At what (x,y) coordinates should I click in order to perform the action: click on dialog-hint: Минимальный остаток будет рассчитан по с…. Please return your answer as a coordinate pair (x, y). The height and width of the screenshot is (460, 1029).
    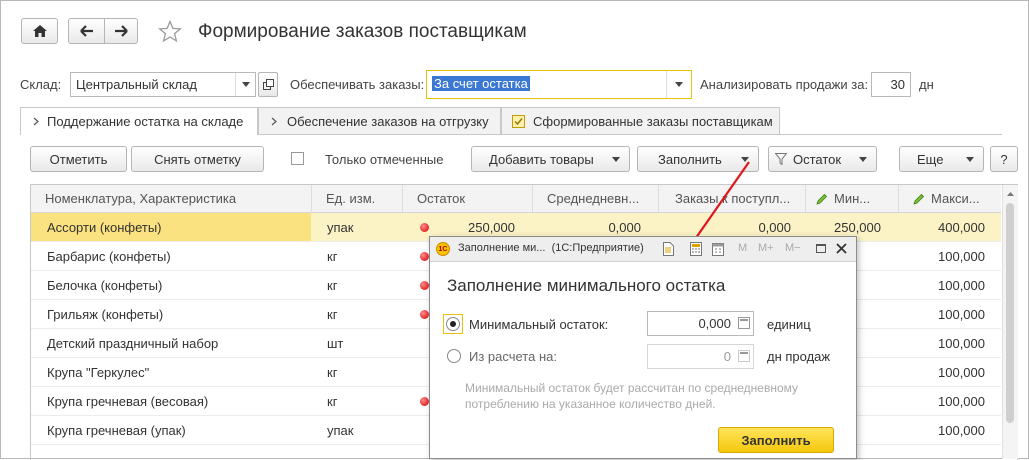
    Looking at the image, I should click on (632, 396).